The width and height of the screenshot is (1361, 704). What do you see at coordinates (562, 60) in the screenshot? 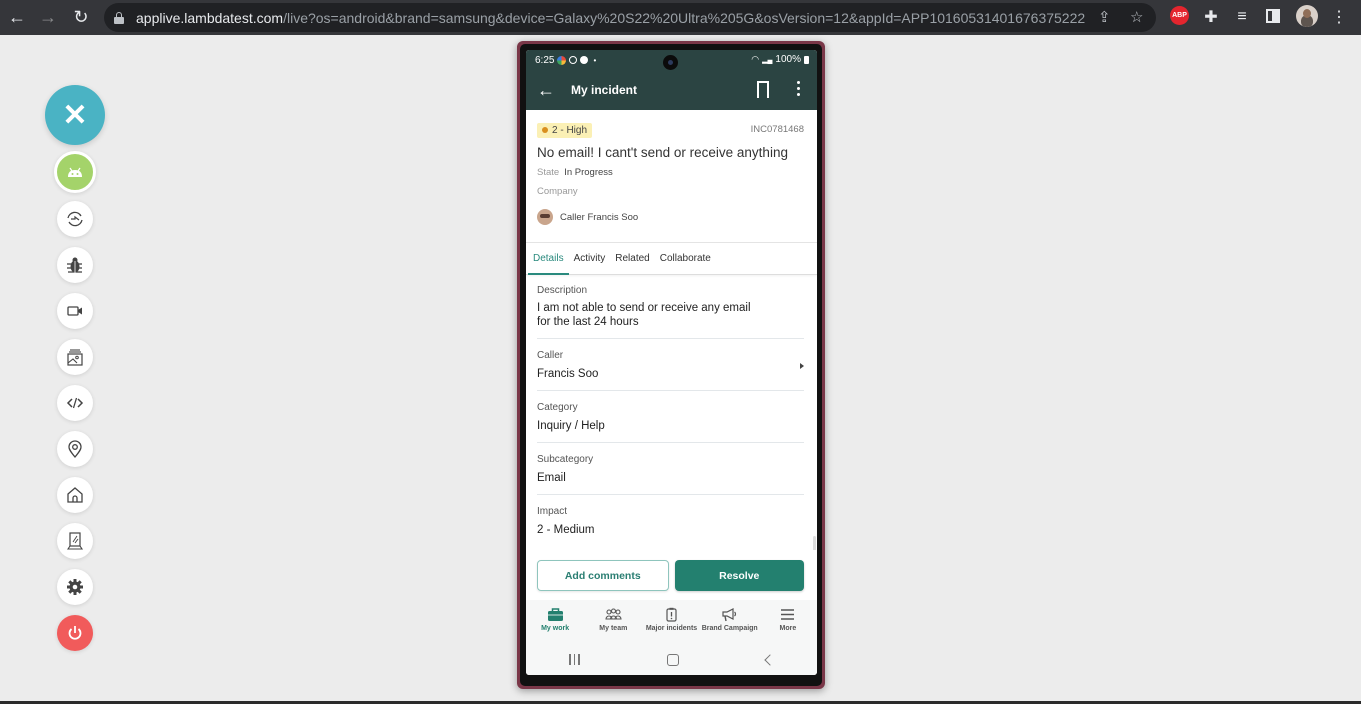
I see `app-notification-icon` at bounding box center [562, 60].